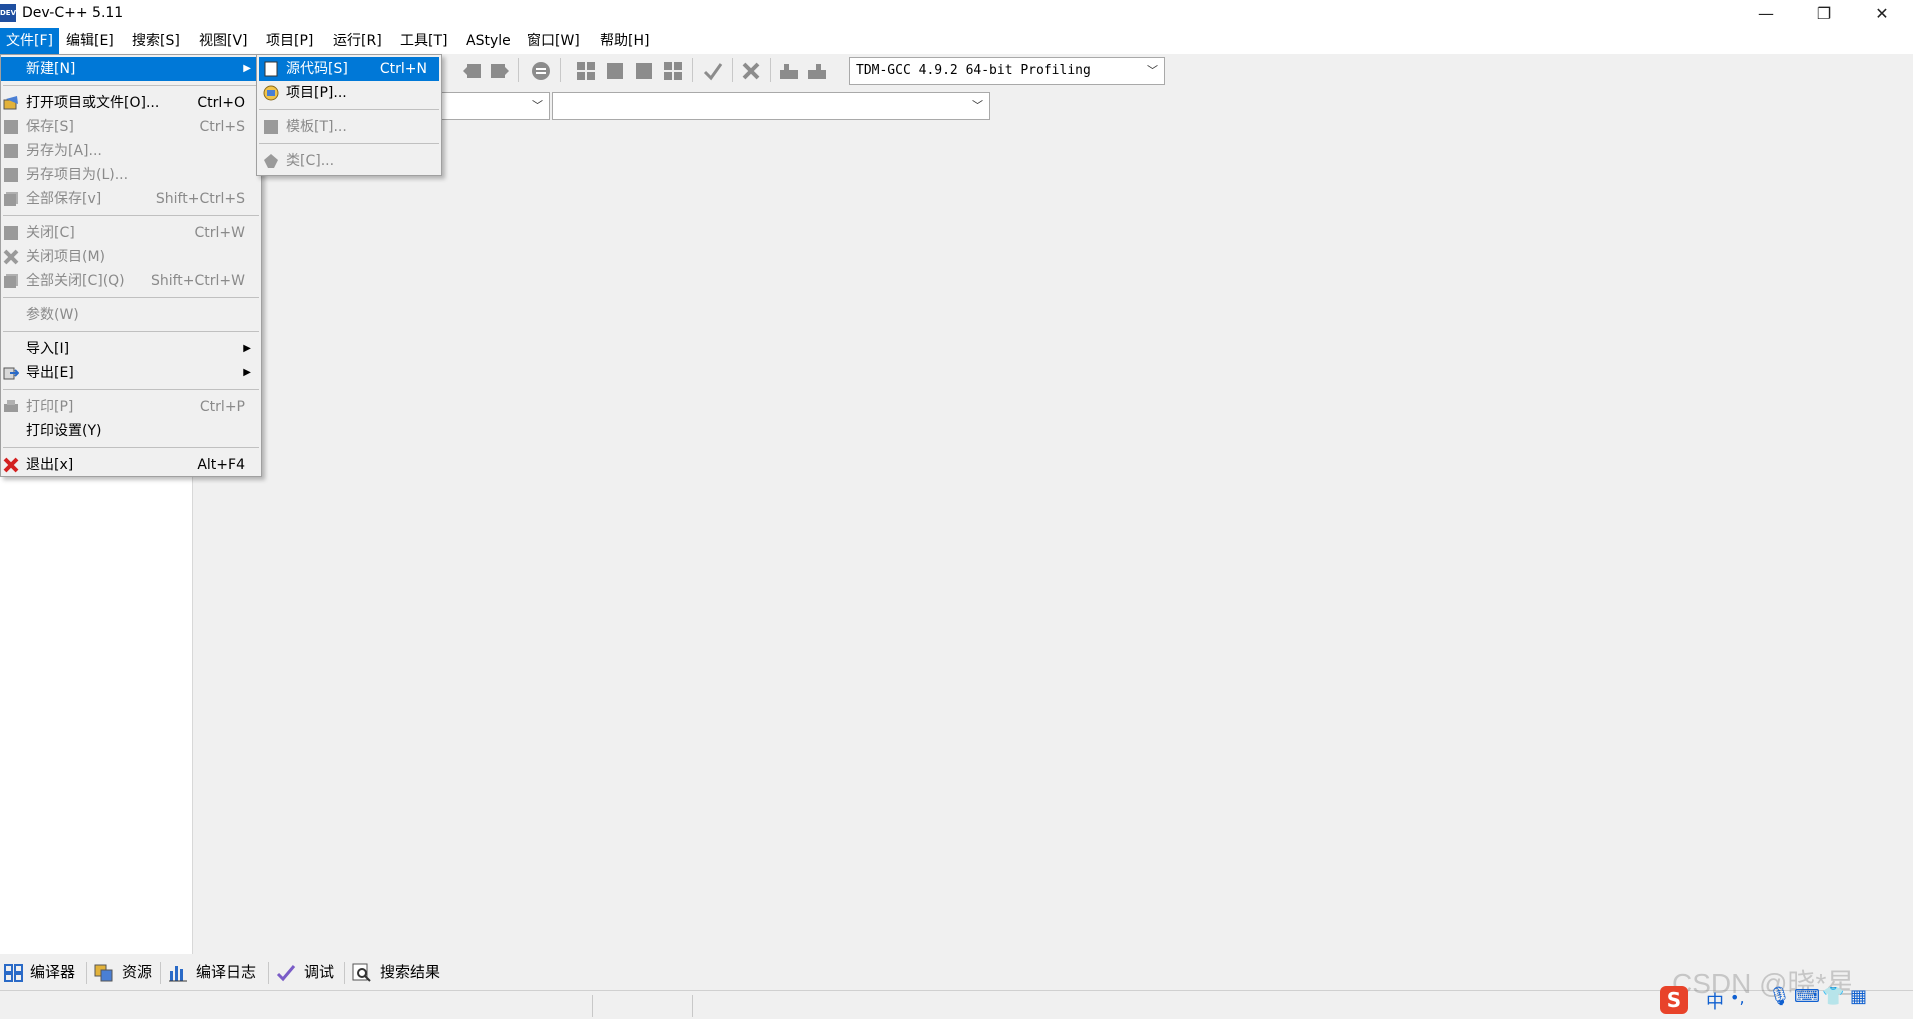 The image size is (1913, 1019). Describe the element at coordinates (48, 349) in the screenshot. I see `file-menu-import-label: 导入[I]` at that location.